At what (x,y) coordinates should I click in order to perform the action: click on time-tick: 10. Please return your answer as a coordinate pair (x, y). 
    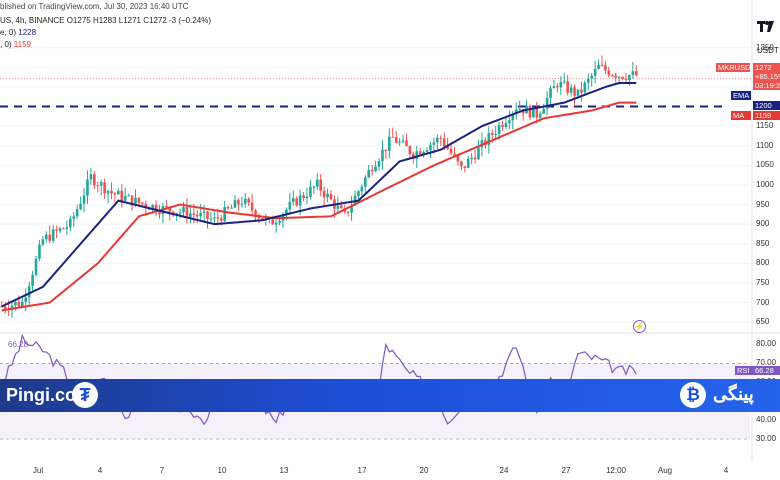
    Looking at the image, I should click on (222, 470).